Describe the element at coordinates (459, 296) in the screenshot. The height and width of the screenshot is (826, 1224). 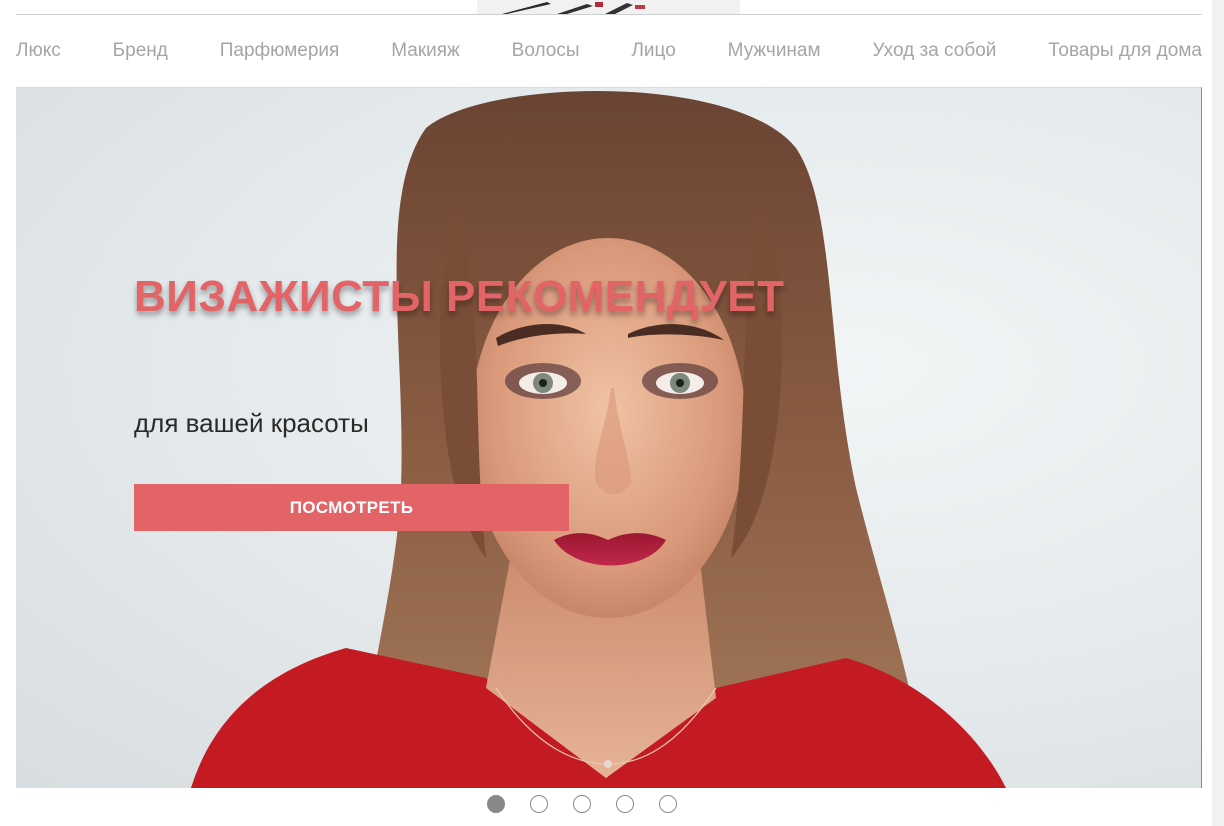
I see `hero-title: ВИЗАЖИСТЫ РЕКОМЕНДУЕТ` at that location.